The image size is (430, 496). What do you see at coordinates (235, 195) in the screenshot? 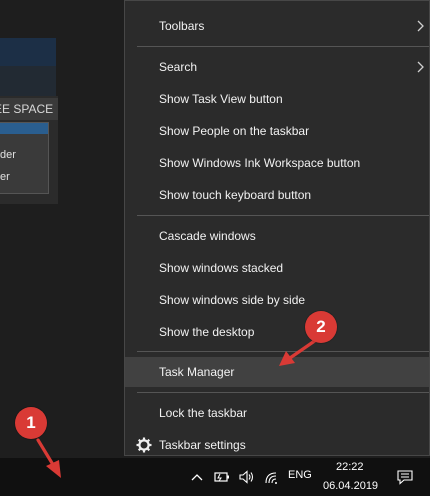
I see `menu-item-label: Show touch keyboard button` at bounding box center [235, 195].